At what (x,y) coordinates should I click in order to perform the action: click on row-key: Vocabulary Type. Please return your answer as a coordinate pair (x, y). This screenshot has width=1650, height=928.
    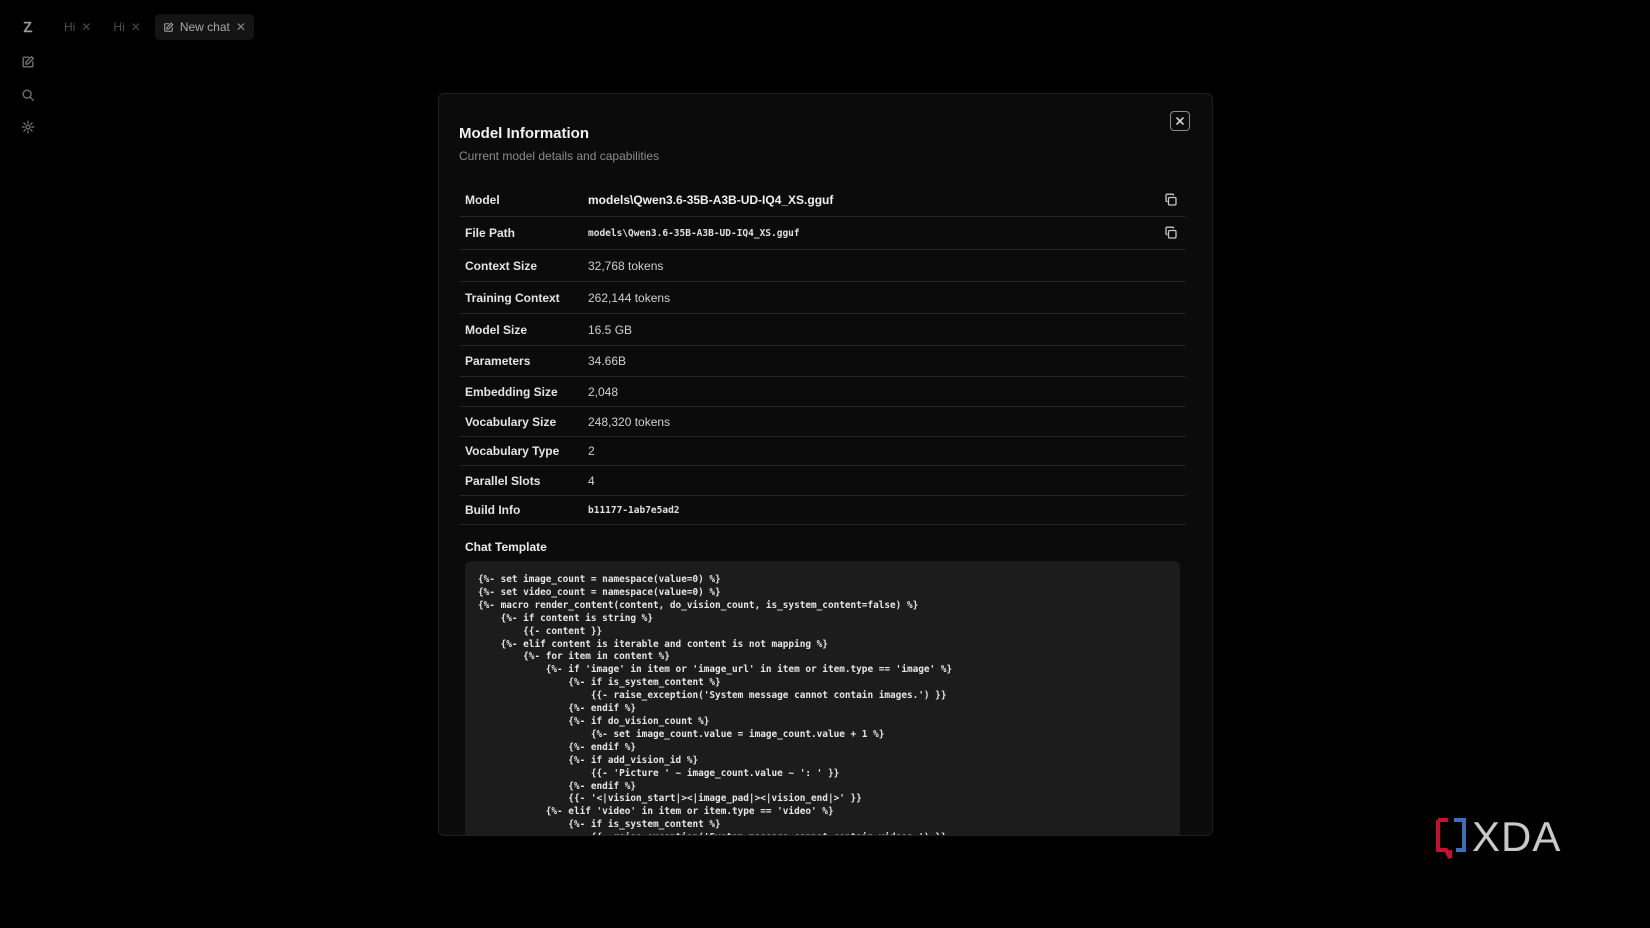
    Looking at the image, I should click on (512, 451).